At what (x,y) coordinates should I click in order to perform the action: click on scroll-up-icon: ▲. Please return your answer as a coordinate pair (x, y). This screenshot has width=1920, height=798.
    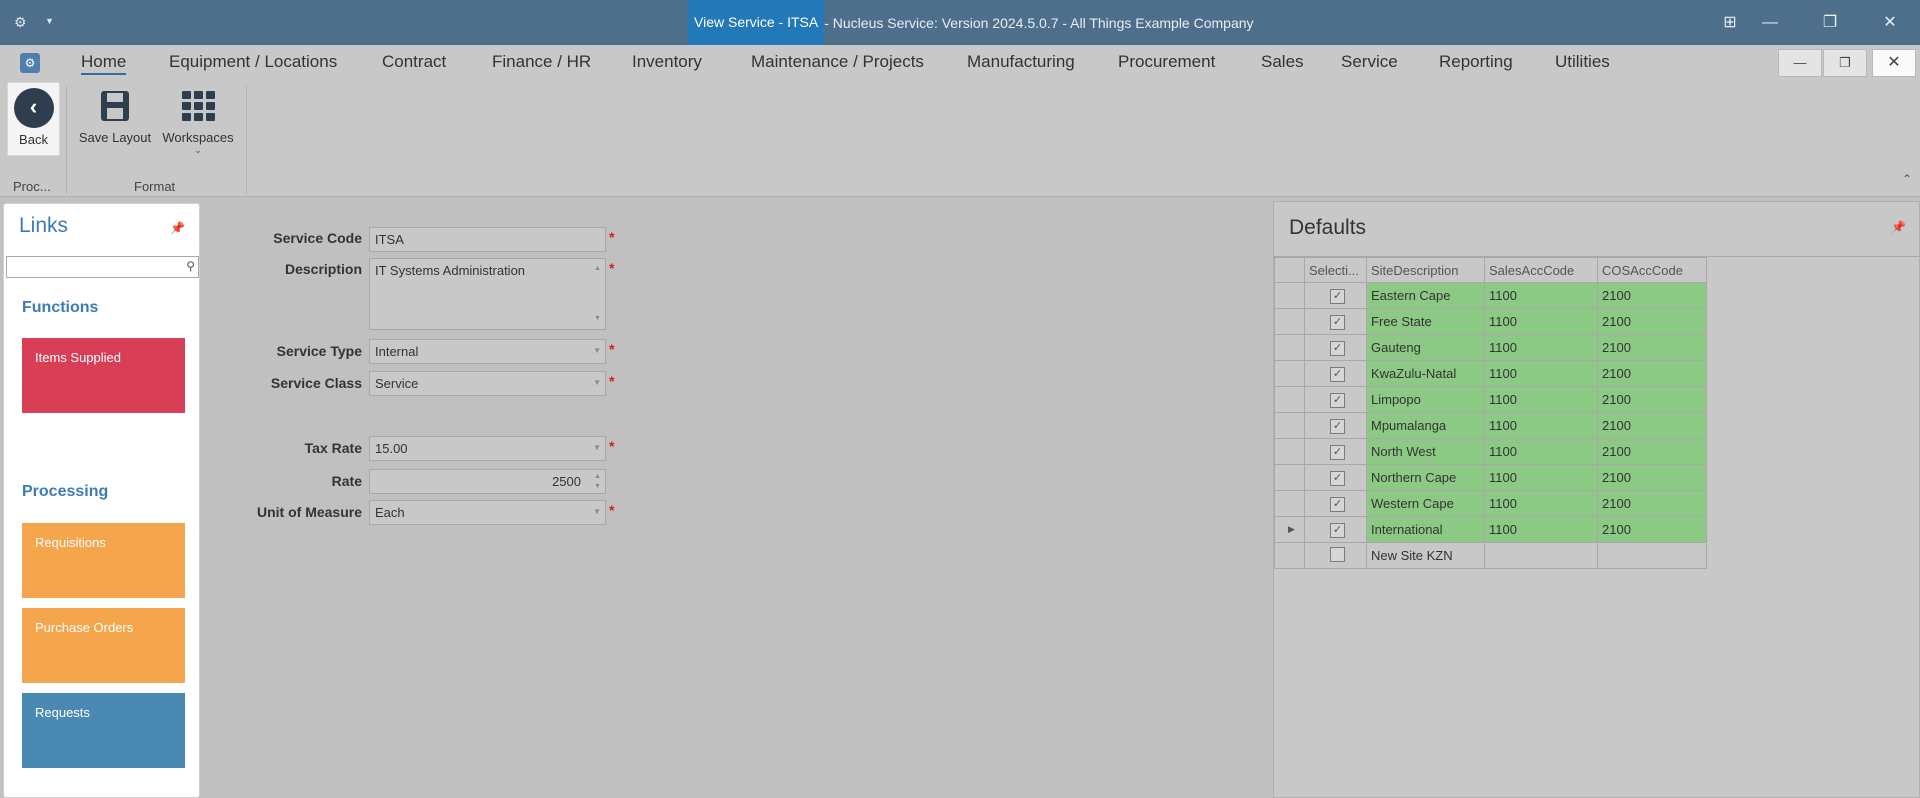
    Looking at the image, I should click on (597, 268).